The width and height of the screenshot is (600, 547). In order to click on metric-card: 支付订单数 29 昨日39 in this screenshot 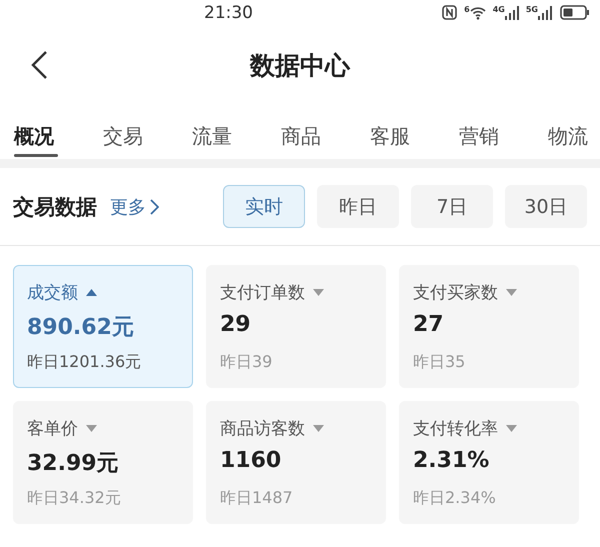, I will do `click(296, 326)`.